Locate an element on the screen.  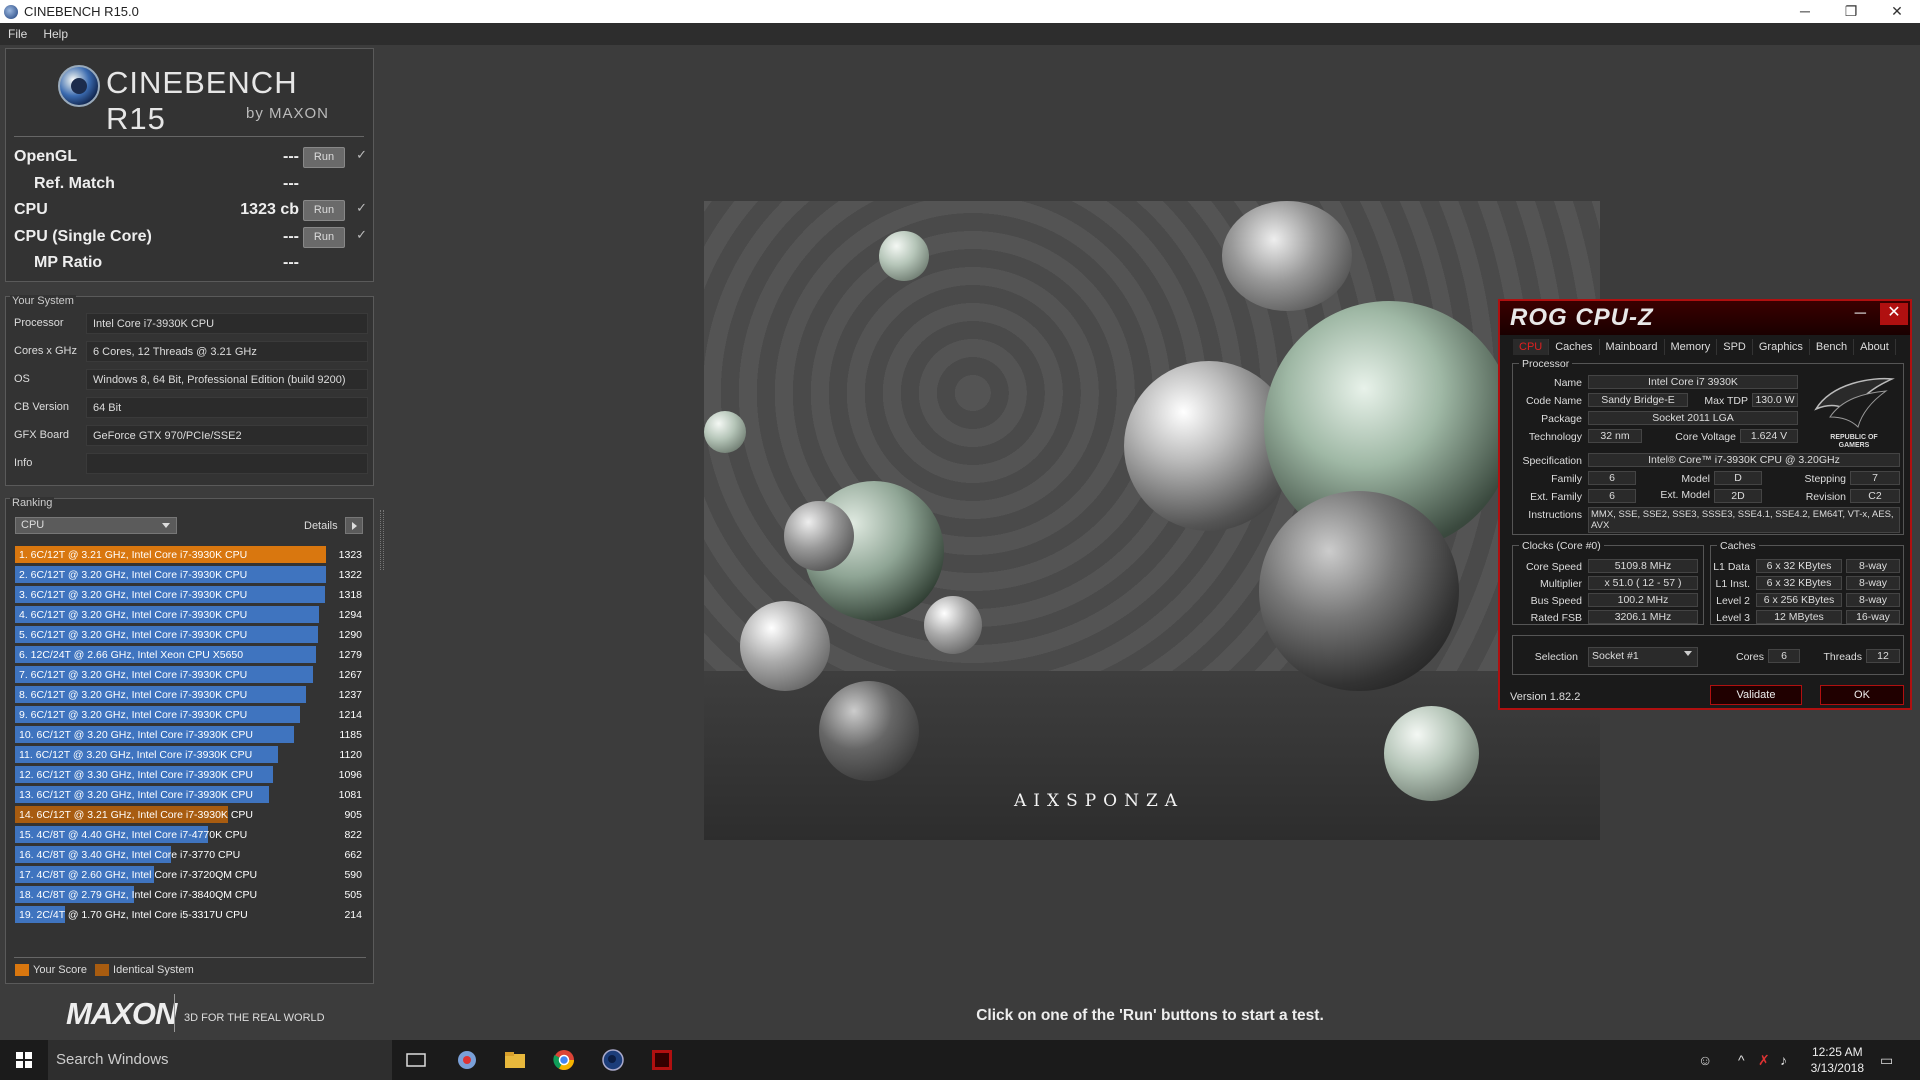
ranking-select: CPU is located at coordinates (96, 525).